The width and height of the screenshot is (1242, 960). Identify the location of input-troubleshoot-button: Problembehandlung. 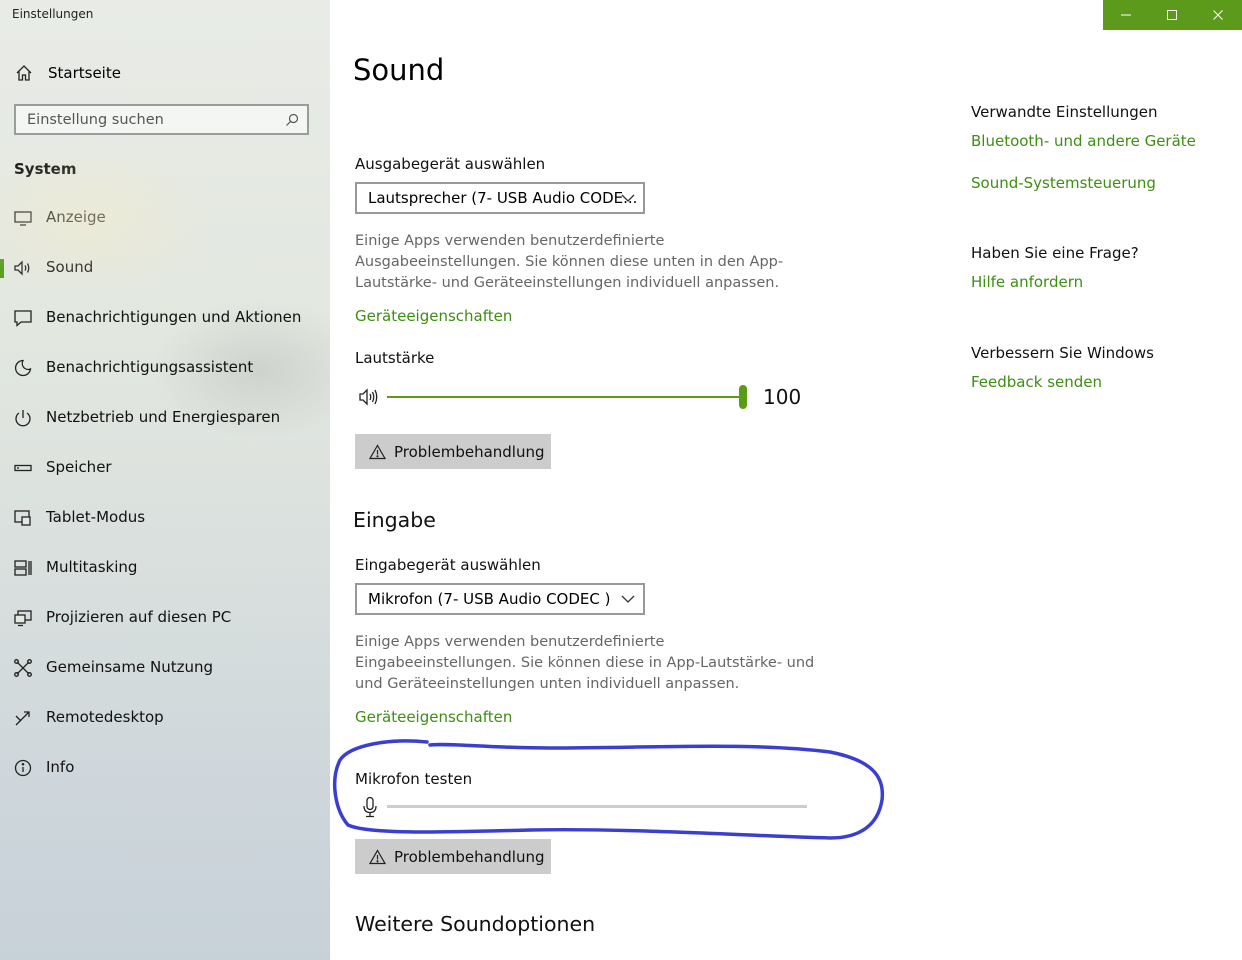
(453, 856).